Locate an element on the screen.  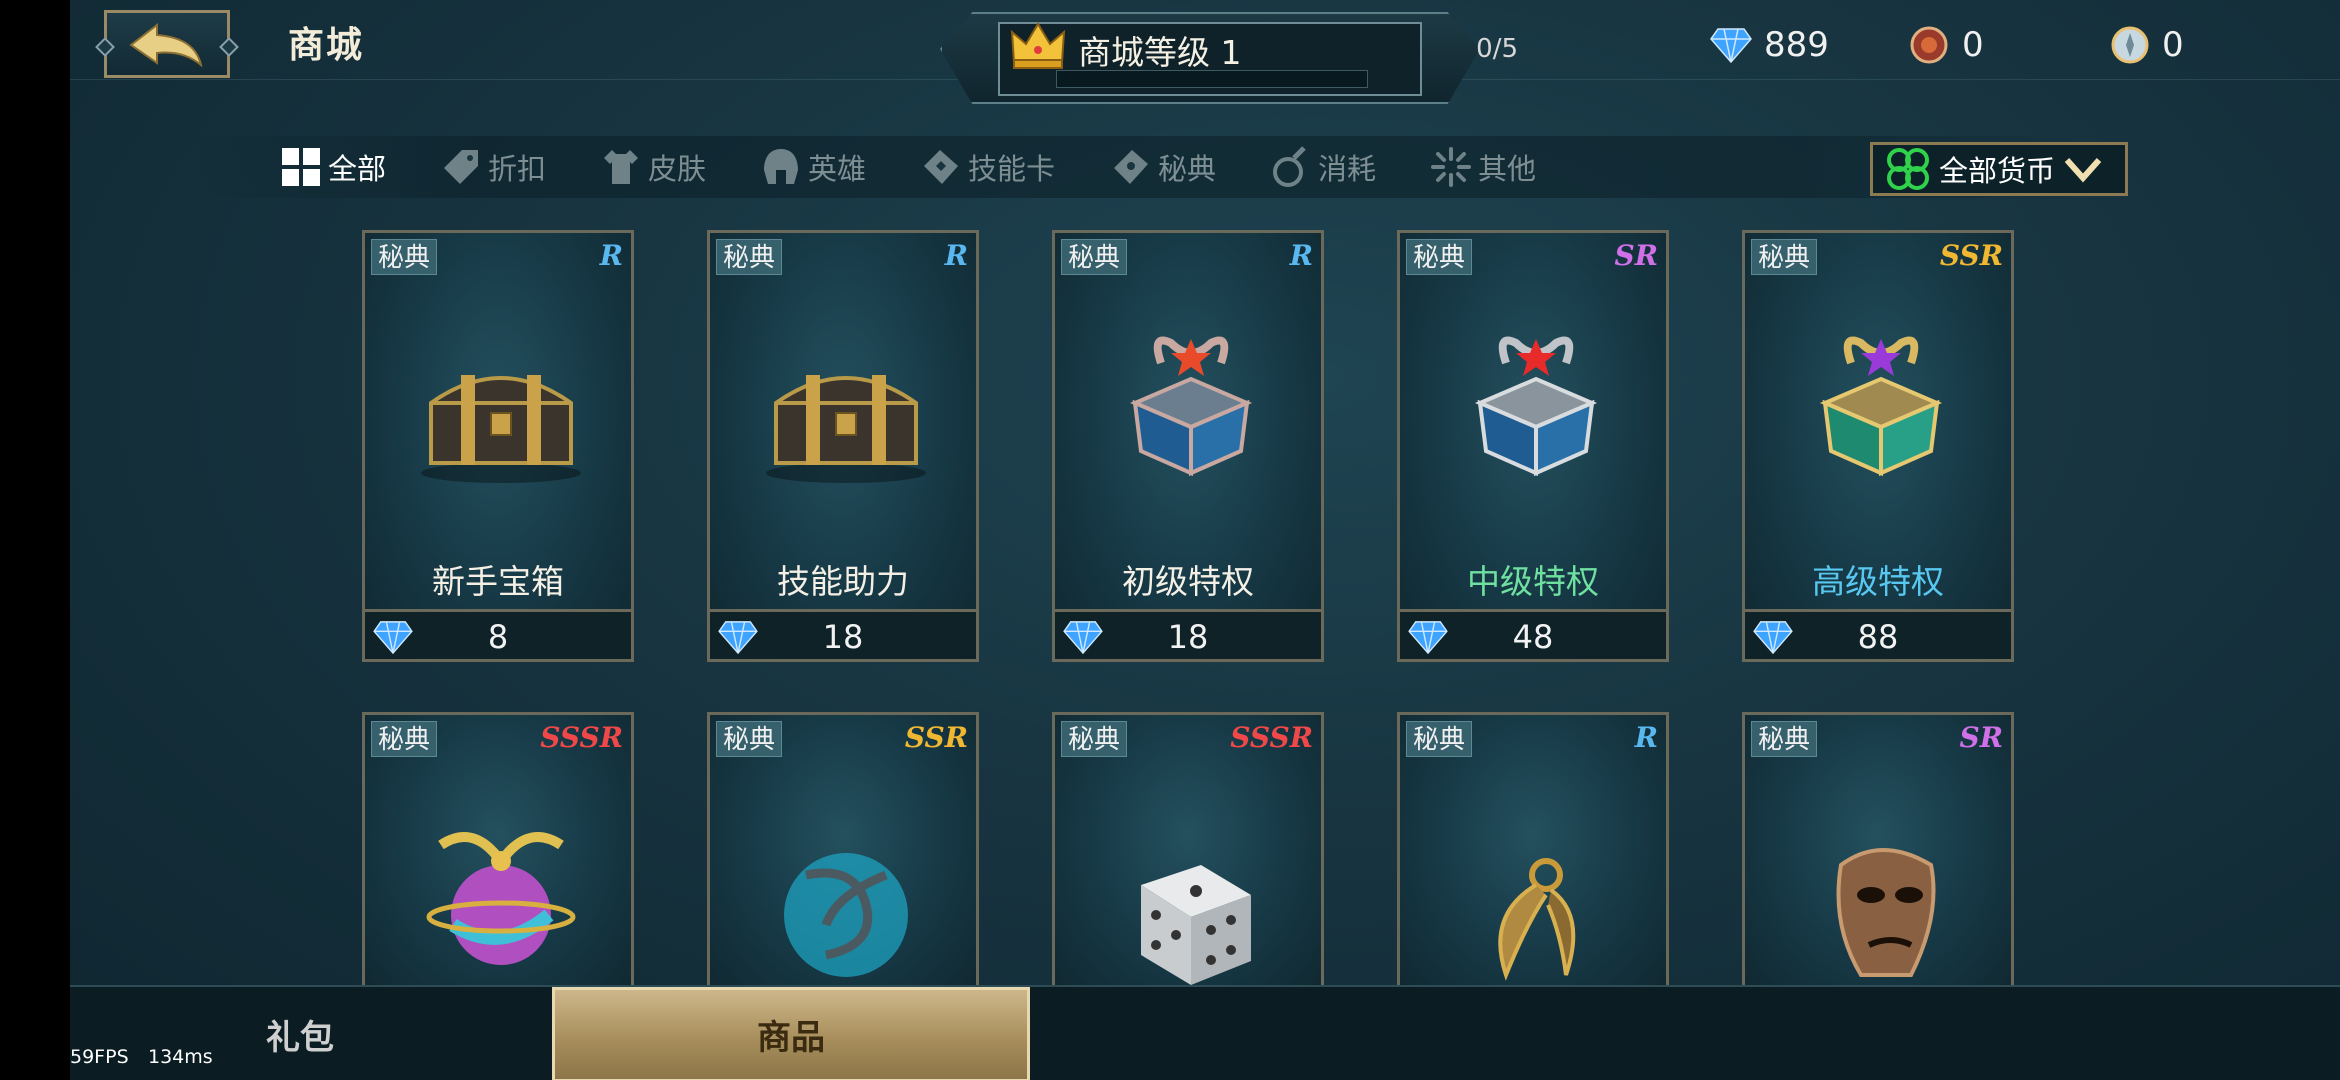
chevron-down-icon is located at coordinates (2083, 170).